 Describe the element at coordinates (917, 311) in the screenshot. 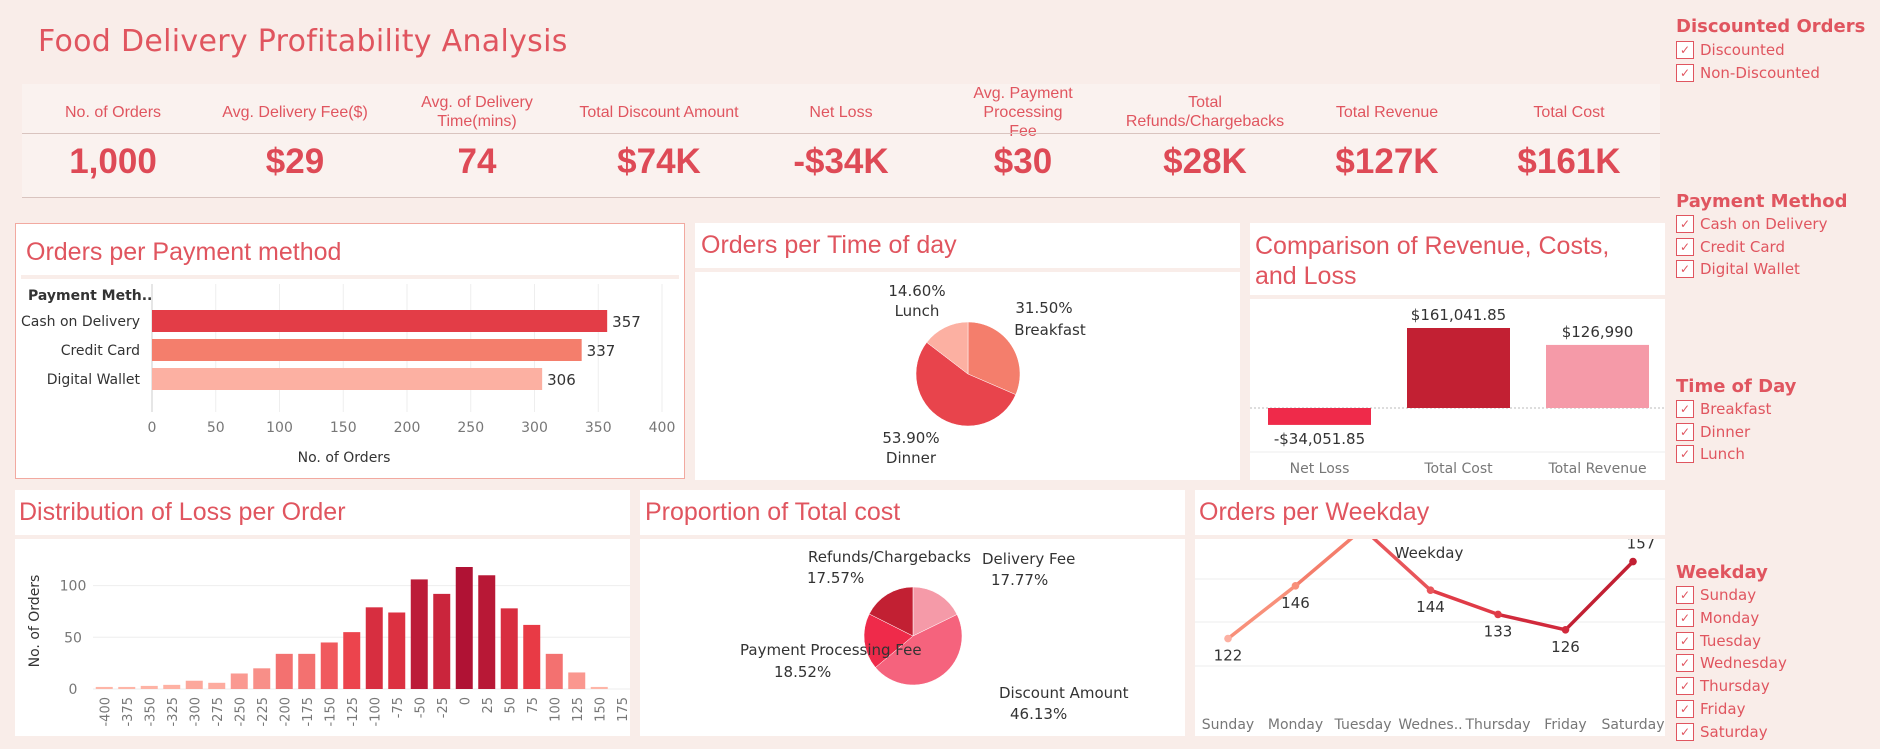

I see `slice-name: Lunch` at that location.